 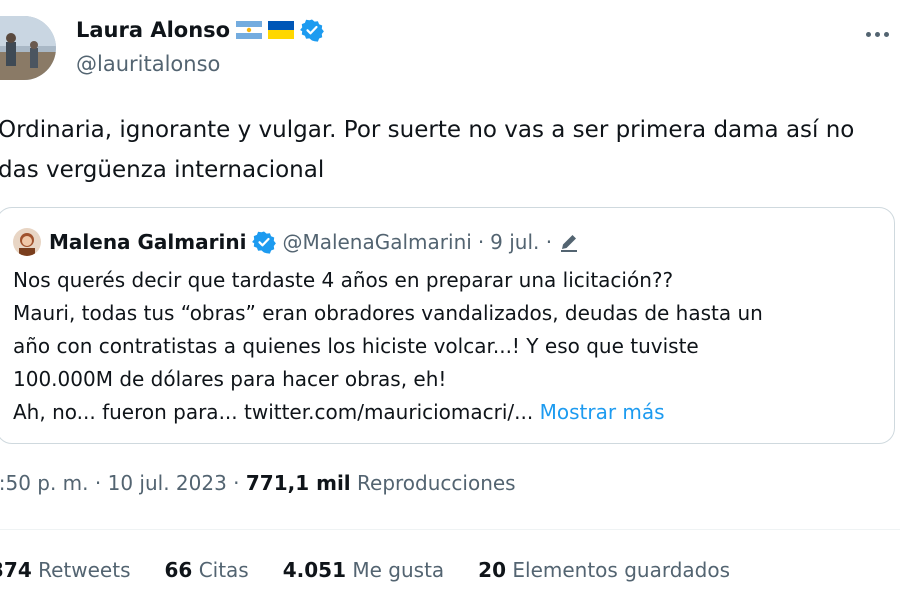 What do you see at coordinates (602, 412) in the screenshot?
I see `show-more-link: Mostrar más` at bounding box center [602, 412].